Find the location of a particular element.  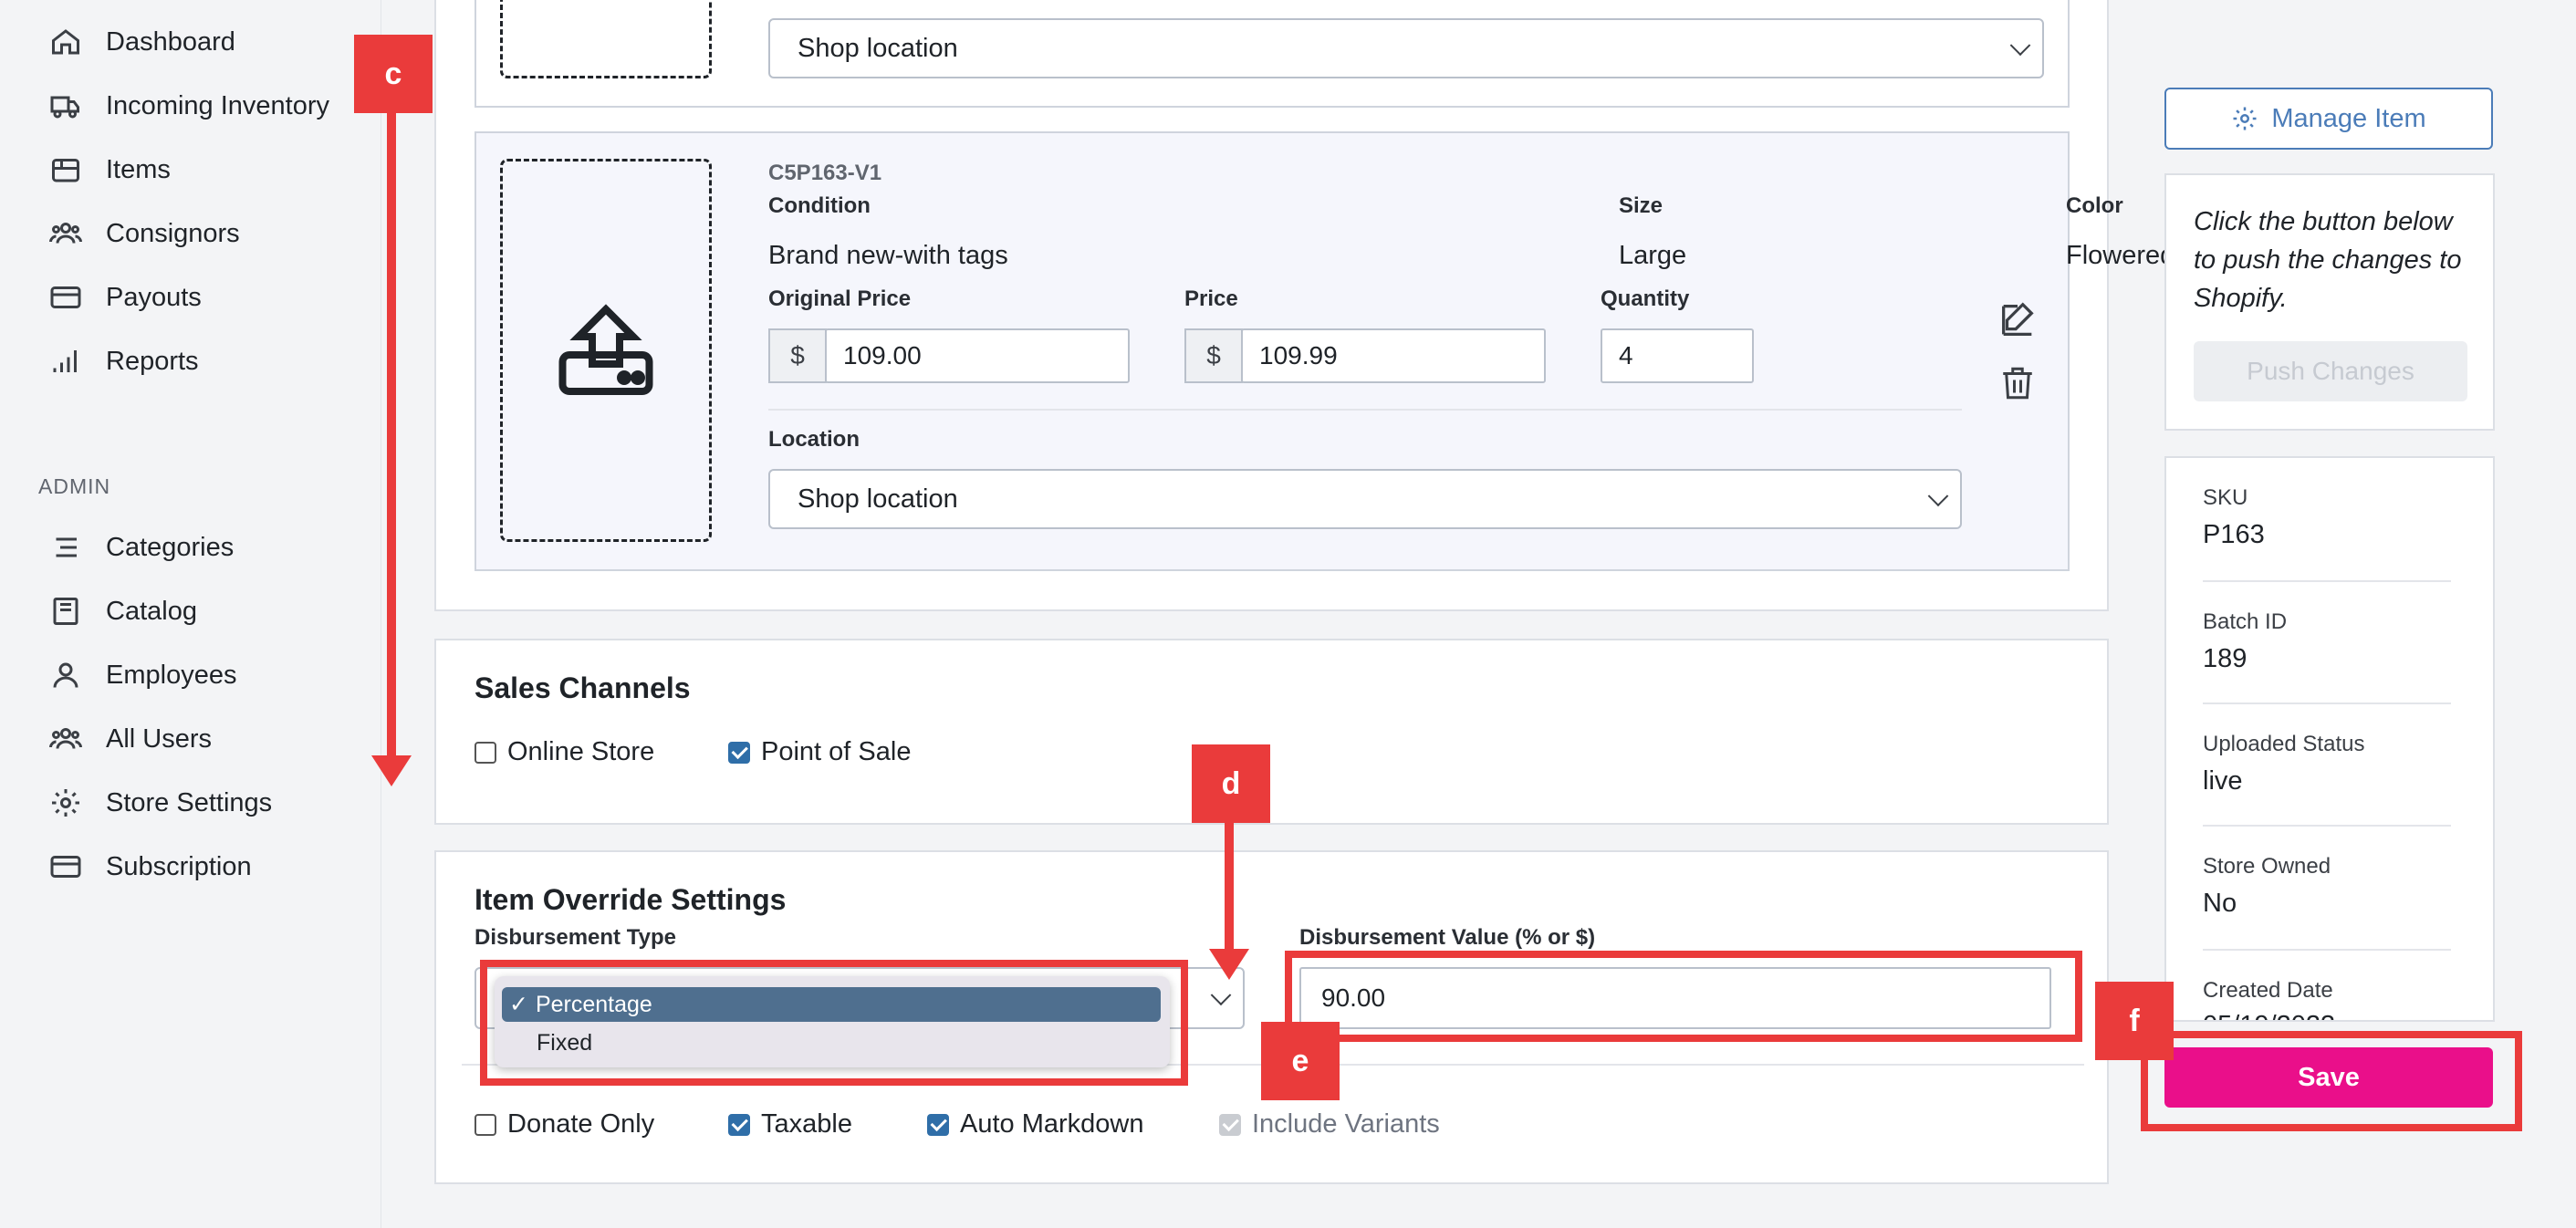

checkbox-label: Online Store is located at coordinates (581, 752).